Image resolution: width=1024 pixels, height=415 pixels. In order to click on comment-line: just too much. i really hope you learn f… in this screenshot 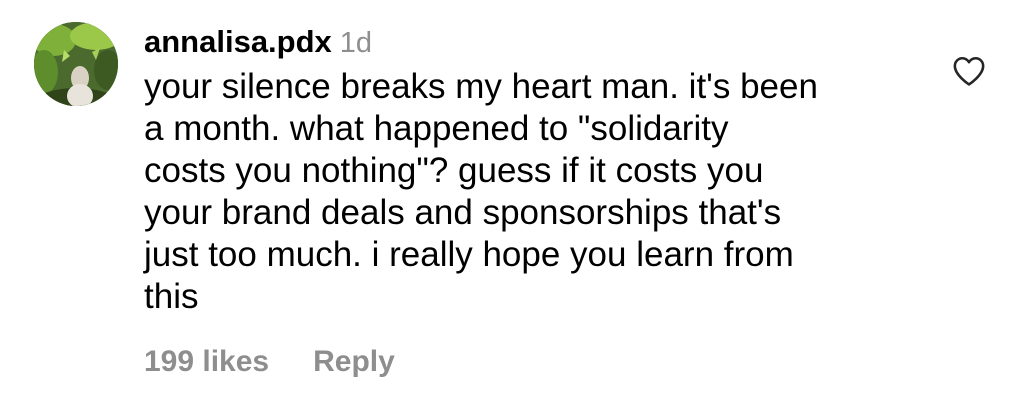, I will do `click(469, 254)`.